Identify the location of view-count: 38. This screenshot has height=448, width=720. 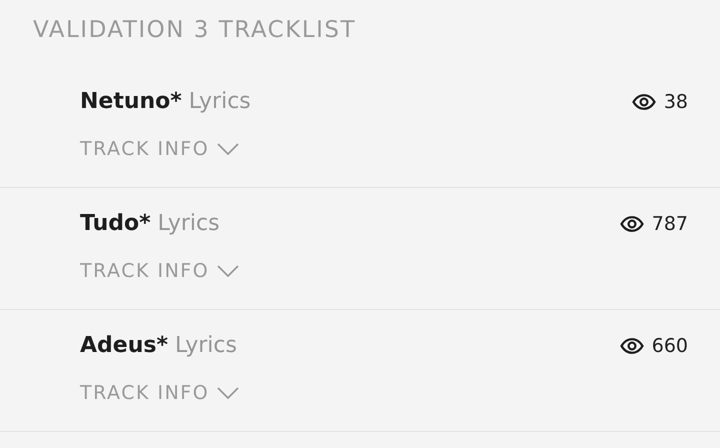
(676, 102).